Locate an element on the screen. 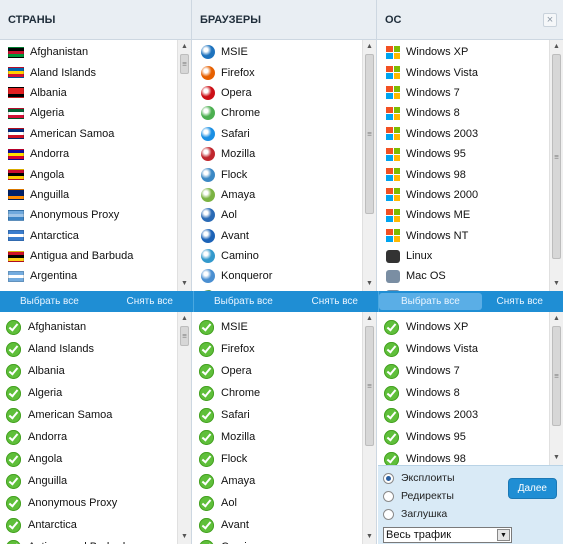 This screenshot has height=544, width=563. select-all-browsers-button: Выбрать все is located at coordinates (243, 301).